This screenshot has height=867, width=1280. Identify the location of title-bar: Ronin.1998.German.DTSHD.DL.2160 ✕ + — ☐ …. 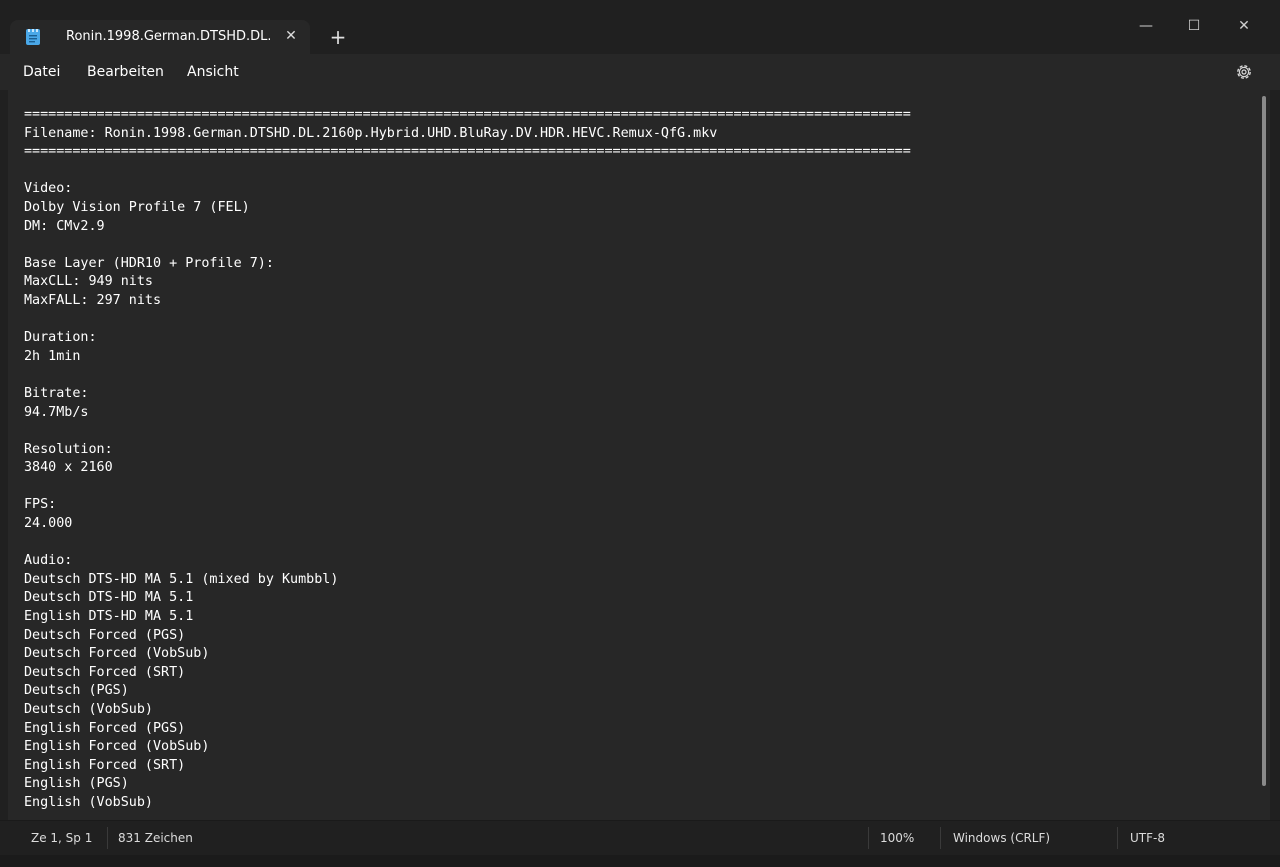
(640, 27).